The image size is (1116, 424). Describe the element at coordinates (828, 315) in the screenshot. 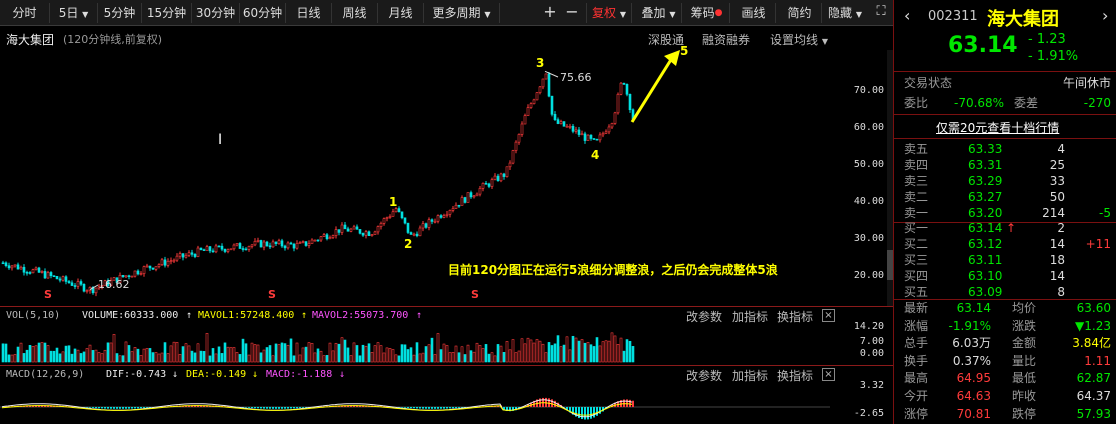

I see `vol-close-button: ×` at that location.